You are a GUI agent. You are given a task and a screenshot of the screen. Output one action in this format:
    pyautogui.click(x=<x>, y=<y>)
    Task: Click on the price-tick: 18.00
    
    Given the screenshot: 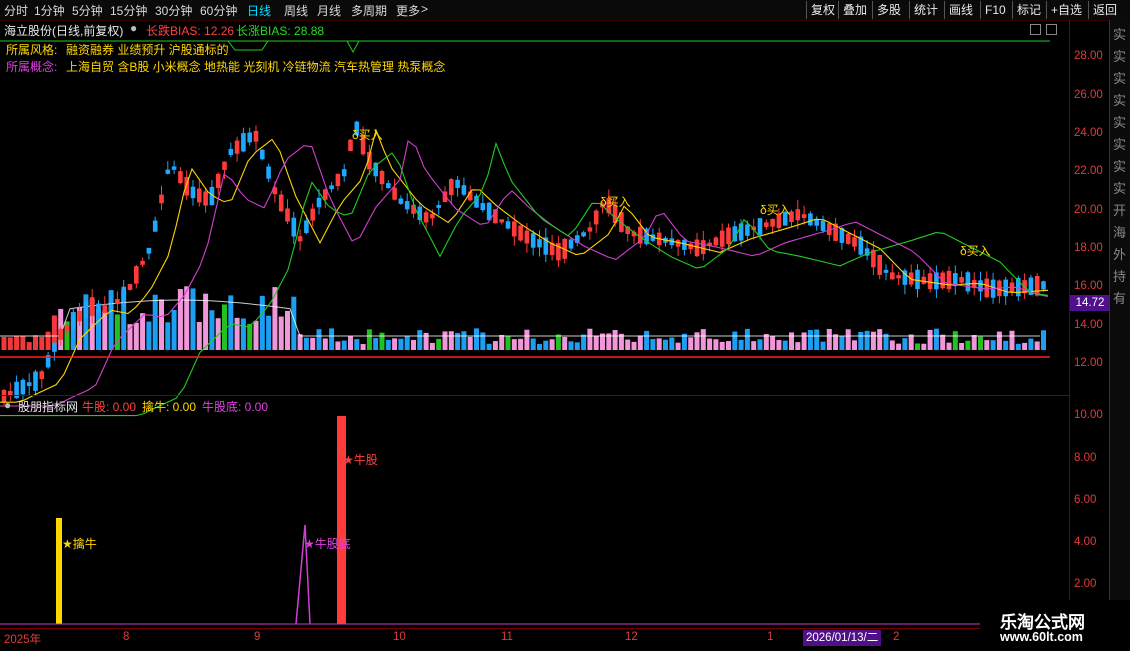 What is the action you would take?
    pyautogui.click(x=1088, y=248)
    